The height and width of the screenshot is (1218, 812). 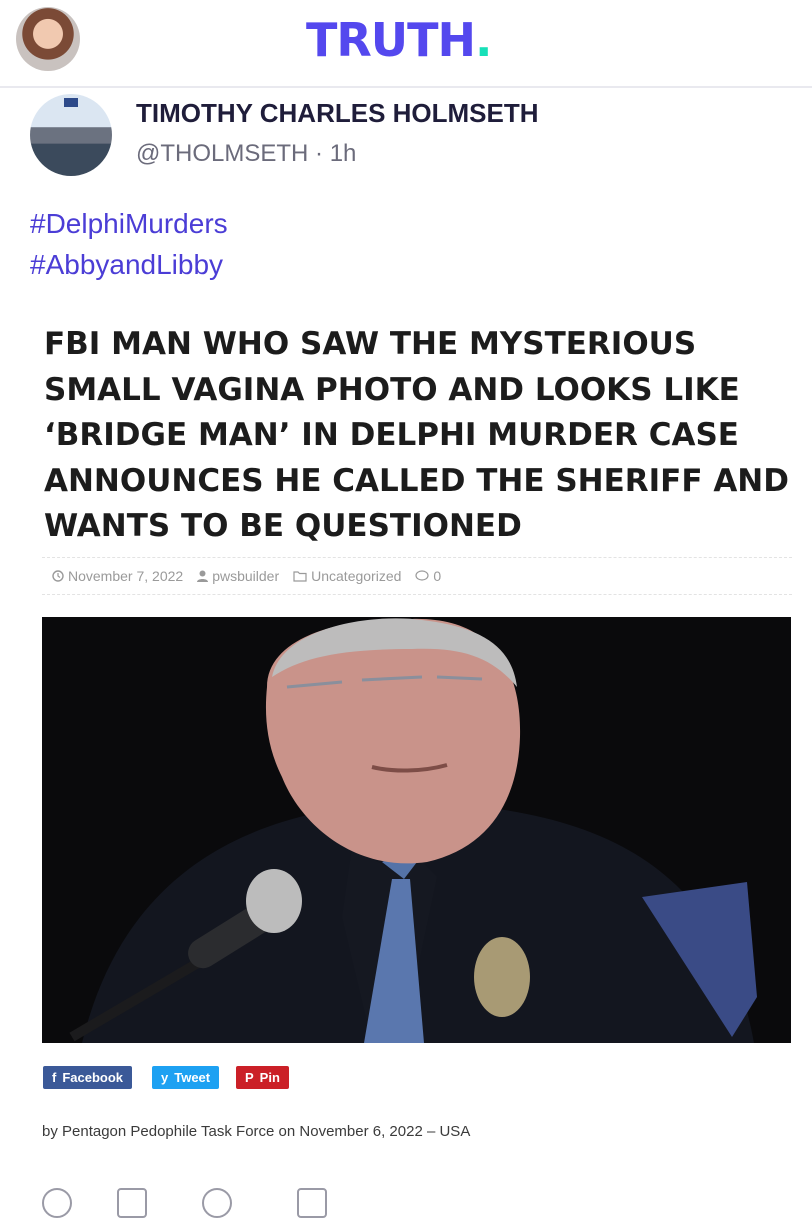 I want to click on author-avatar, so click(x=71, y=135).